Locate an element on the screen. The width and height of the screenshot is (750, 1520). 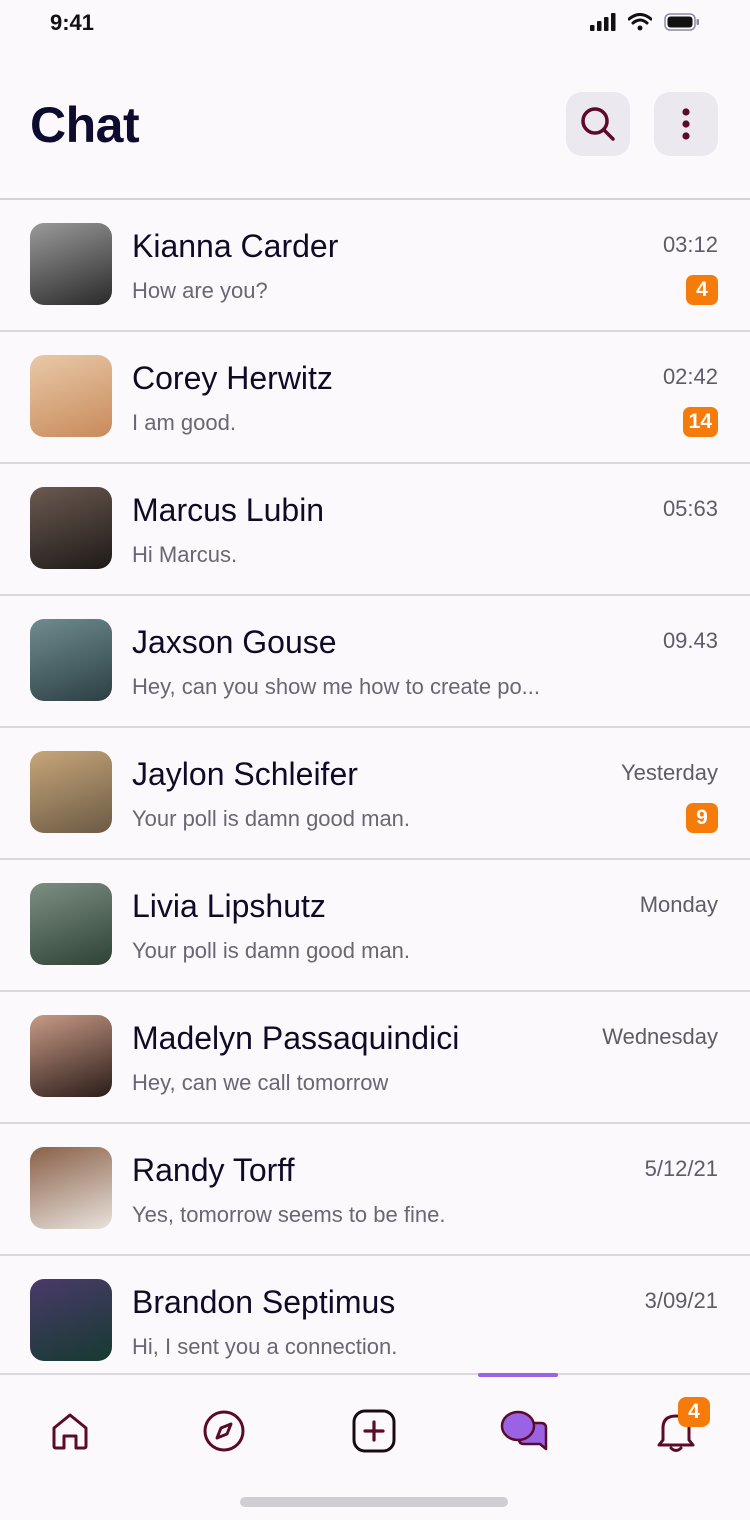
more-options-button is located at coordinates (686, 124).